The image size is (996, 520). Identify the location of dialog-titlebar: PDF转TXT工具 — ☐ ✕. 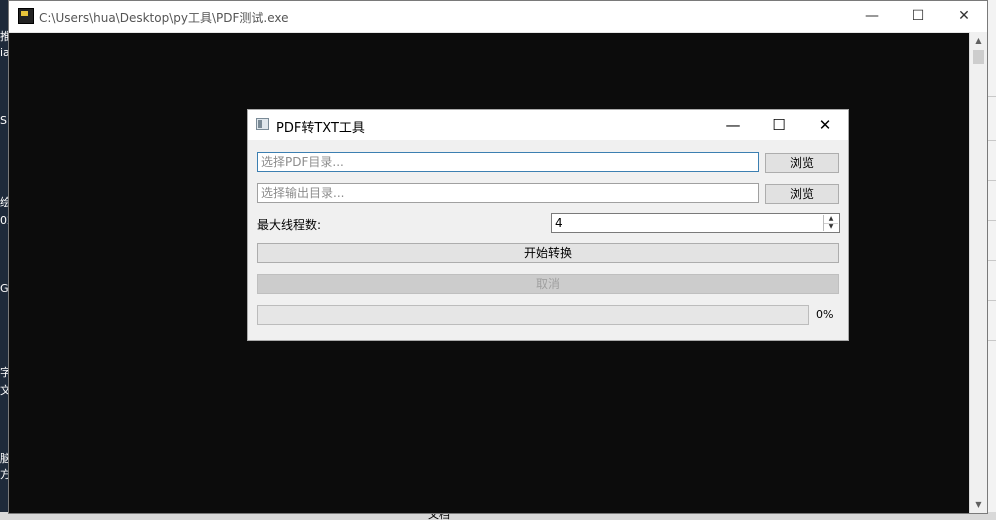
(548, 125).